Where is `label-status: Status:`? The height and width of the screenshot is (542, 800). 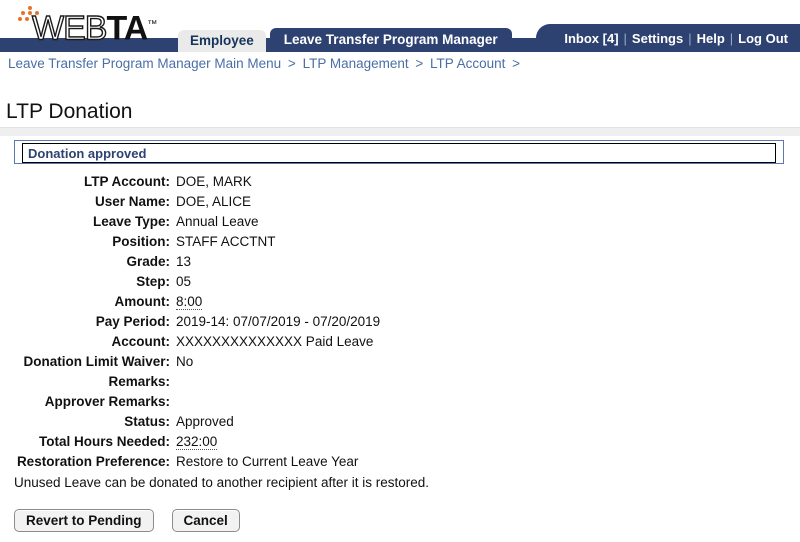
label-status: Status: is located at coordinates (147, 421).